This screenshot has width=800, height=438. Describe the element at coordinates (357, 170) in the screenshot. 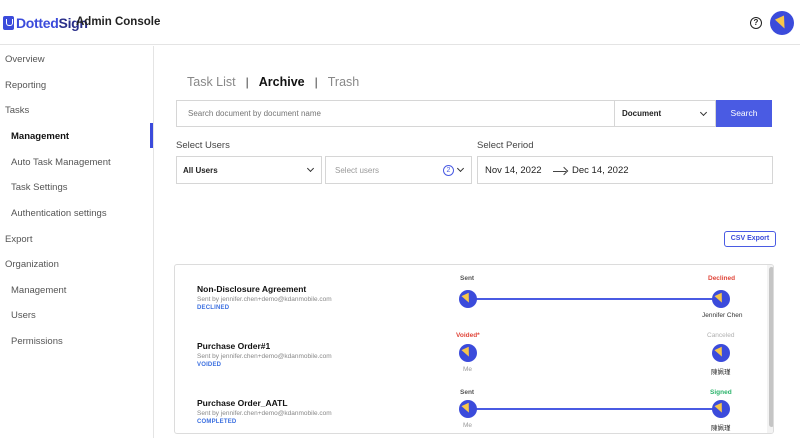

I see `users-multiselect-placeholder: Select users` at that location.